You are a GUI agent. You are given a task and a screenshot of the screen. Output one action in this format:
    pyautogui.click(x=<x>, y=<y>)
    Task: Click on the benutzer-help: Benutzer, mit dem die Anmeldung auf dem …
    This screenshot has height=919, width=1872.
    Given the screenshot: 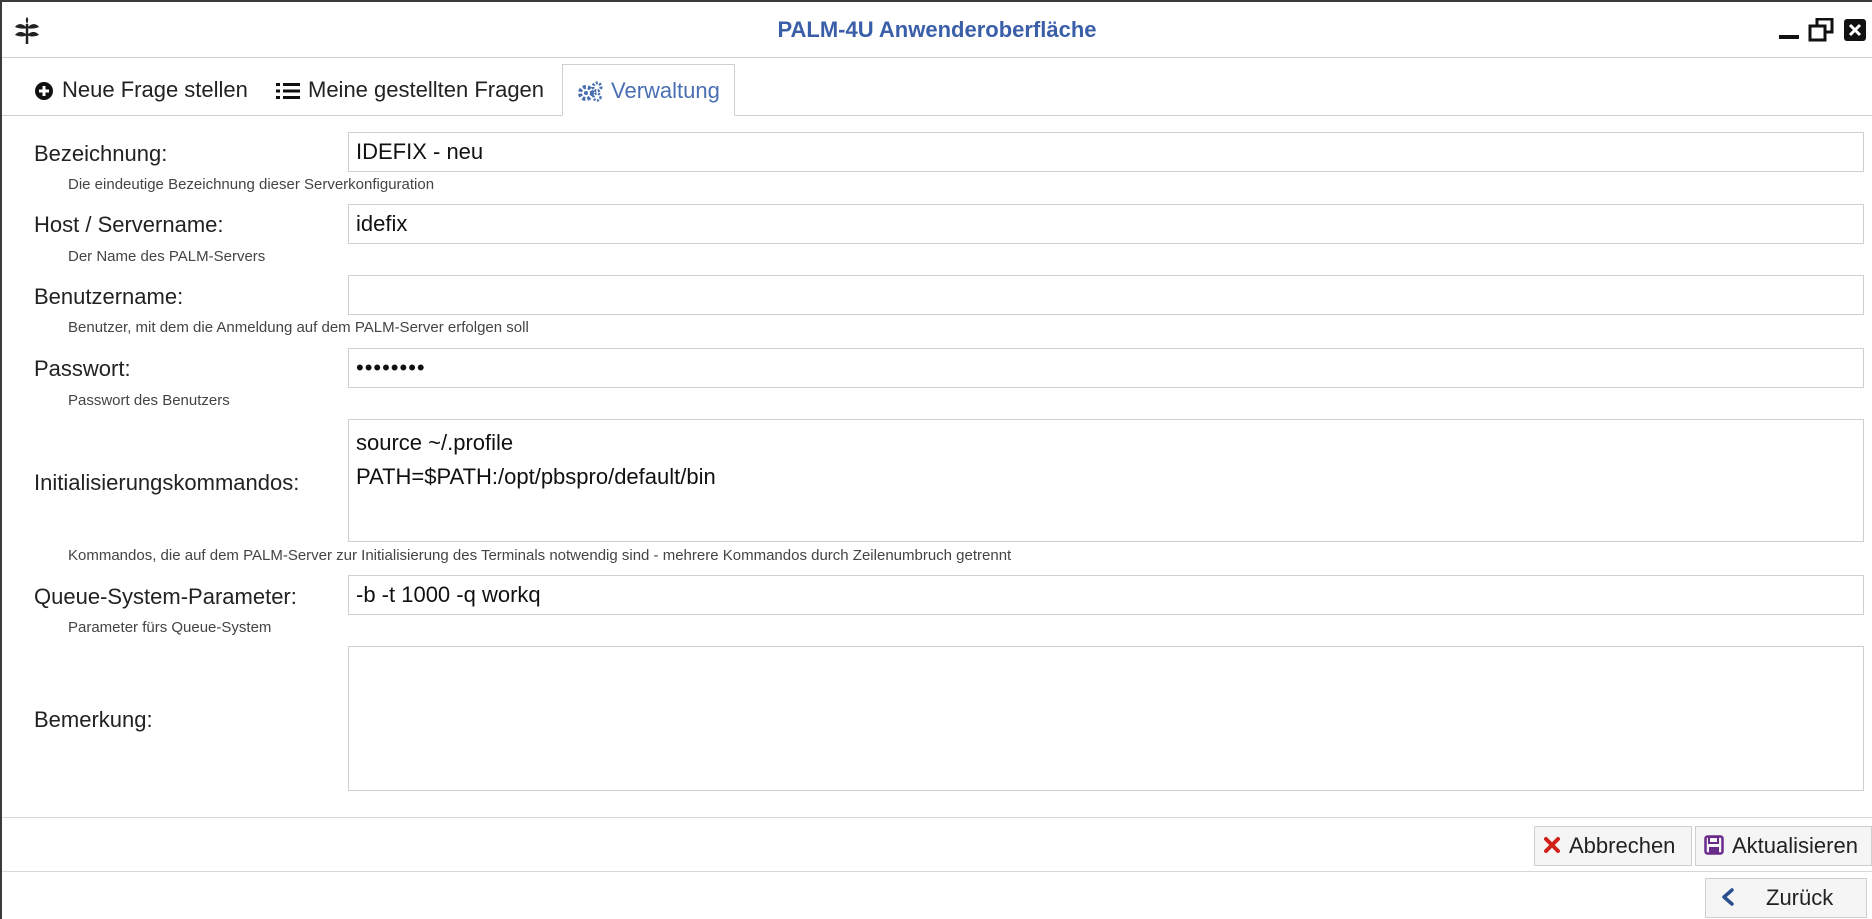 What is the action you would take?
    pyautogui.click(x=298, y=327)
    